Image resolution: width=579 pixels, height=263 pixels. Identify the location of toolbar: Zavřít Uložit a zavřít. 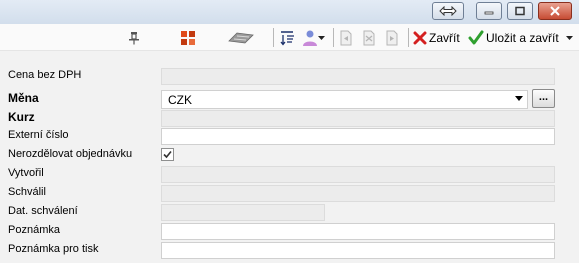
(289, 37).